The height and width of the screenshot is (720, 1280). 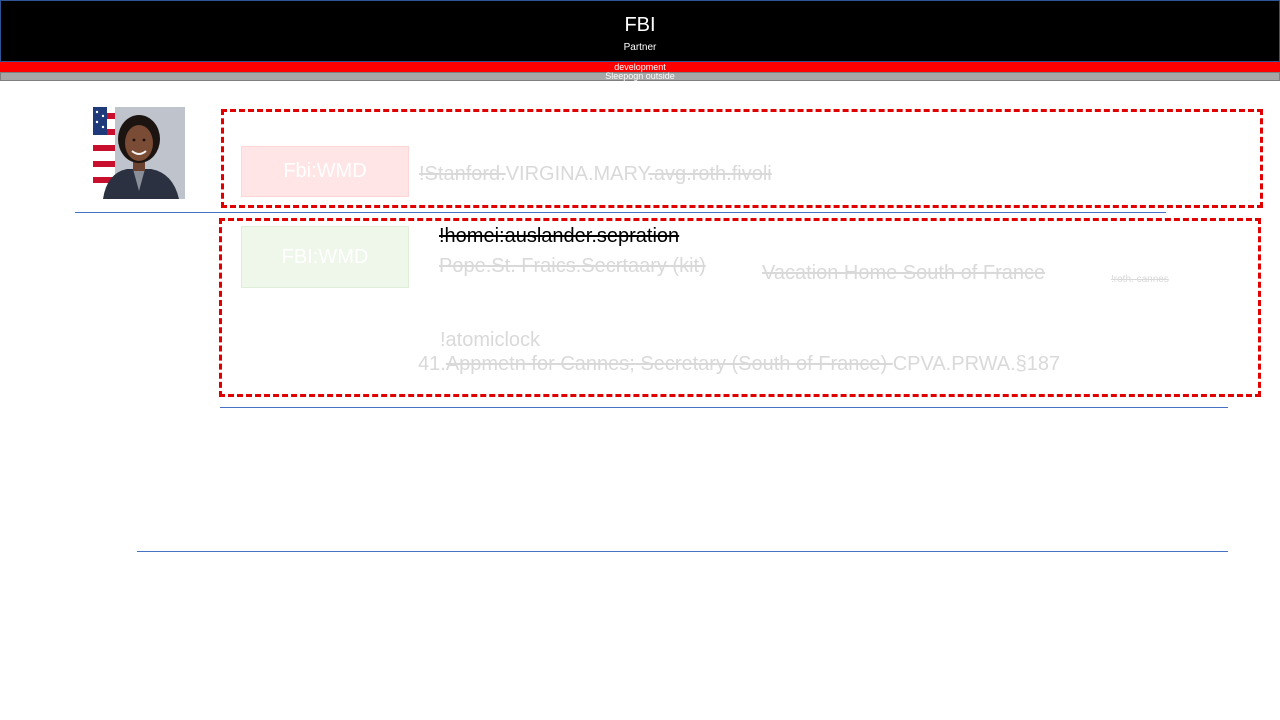 I want to click on record-text-vacation: Vacation Home South of France, so click(x=904, y=273).